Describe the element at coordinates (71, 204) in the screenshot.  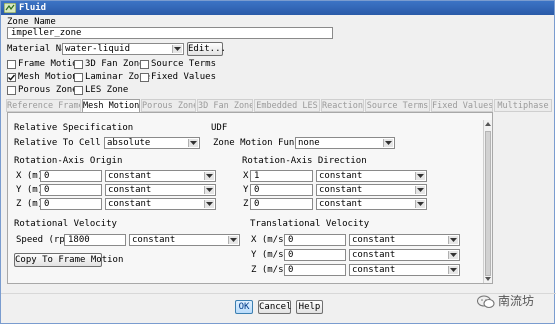
I see `origin-z-input: 0` at that location.